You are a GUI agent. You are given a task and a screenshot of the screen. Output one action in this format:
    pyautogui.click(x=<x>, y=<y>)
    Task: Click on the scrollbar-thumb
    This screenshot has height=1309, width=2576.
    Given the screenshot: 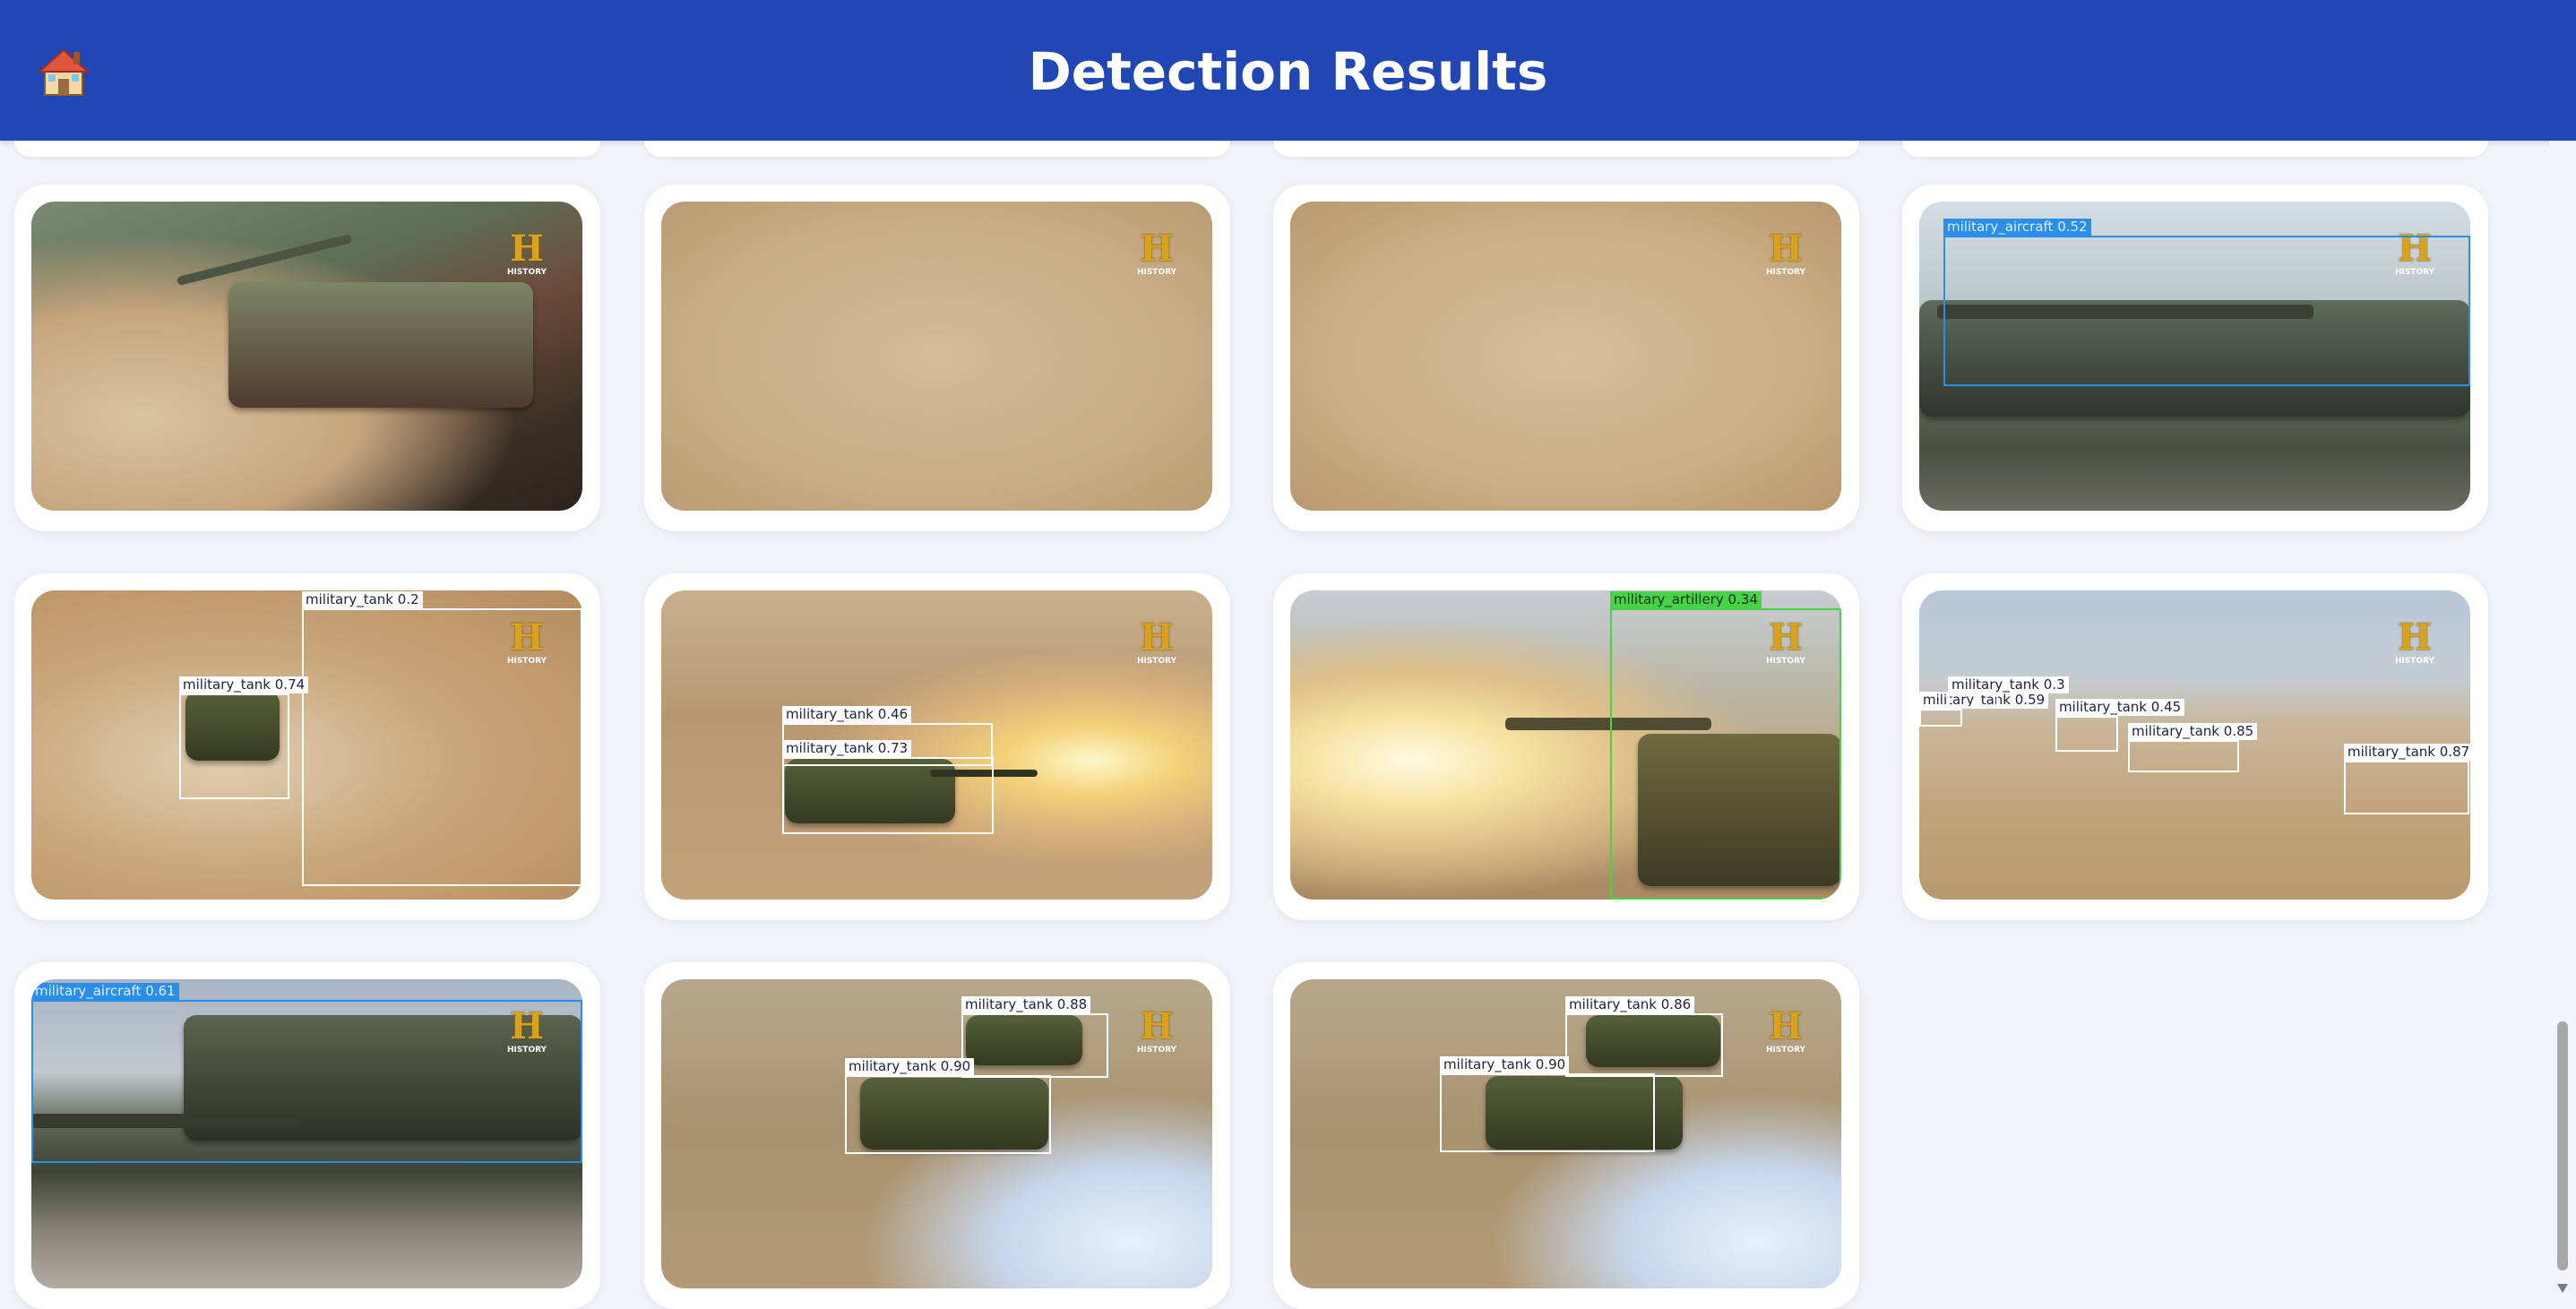 What is the action you would take?
    pyautogui.click(x=2562, y=1146)
    